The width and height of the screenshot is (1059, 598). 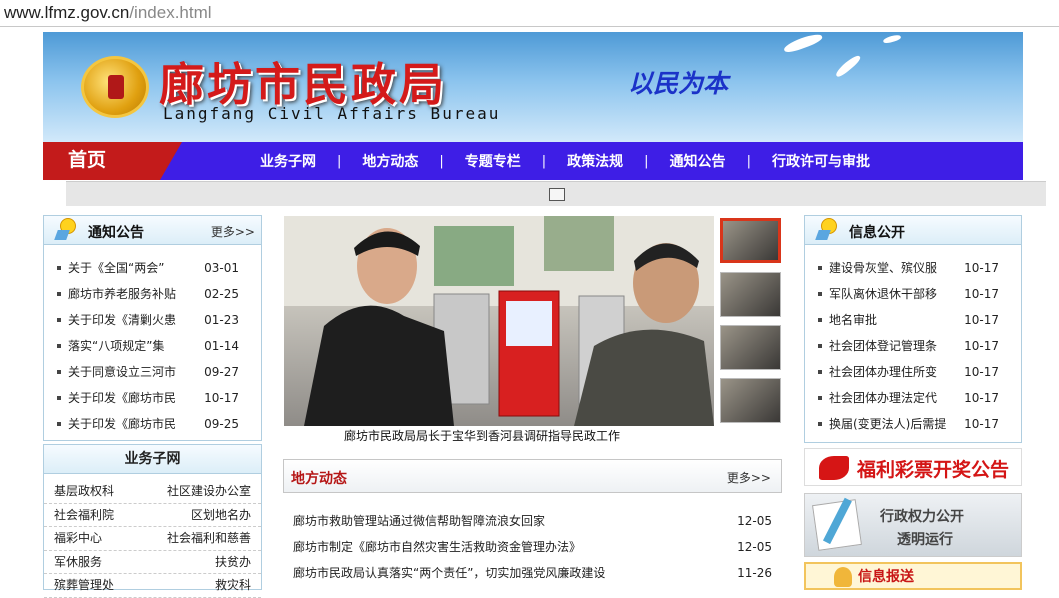 I want to click on subnet-link: 社区建设办公室, so click(x=209, y=491).